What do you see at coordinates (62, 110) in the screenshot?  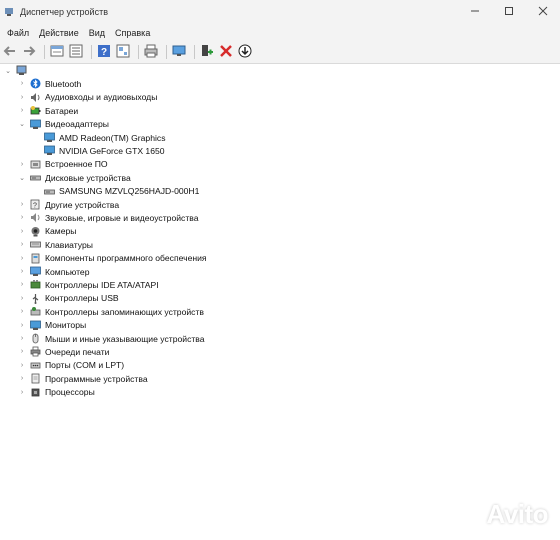 I see `tree-category-label: Батареи` at bounding box center [62, 110].